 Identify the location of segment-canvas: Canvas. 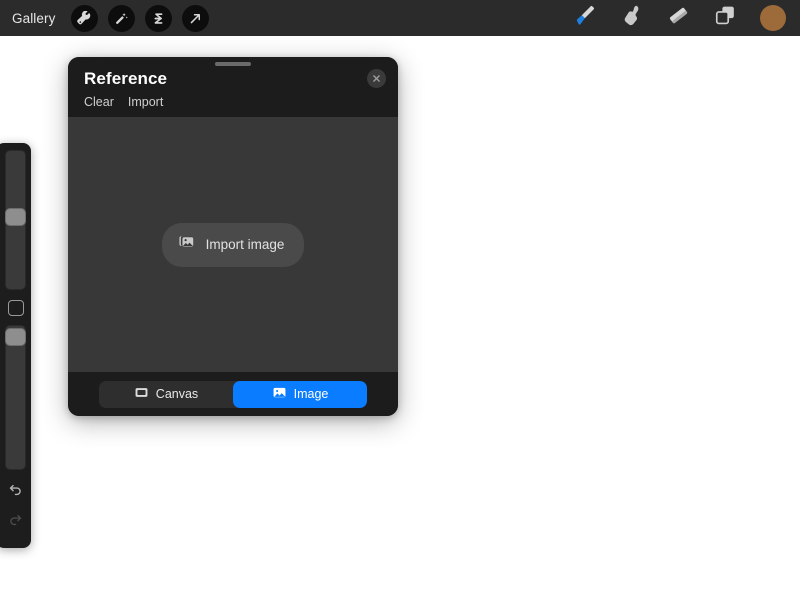
(166, 394).